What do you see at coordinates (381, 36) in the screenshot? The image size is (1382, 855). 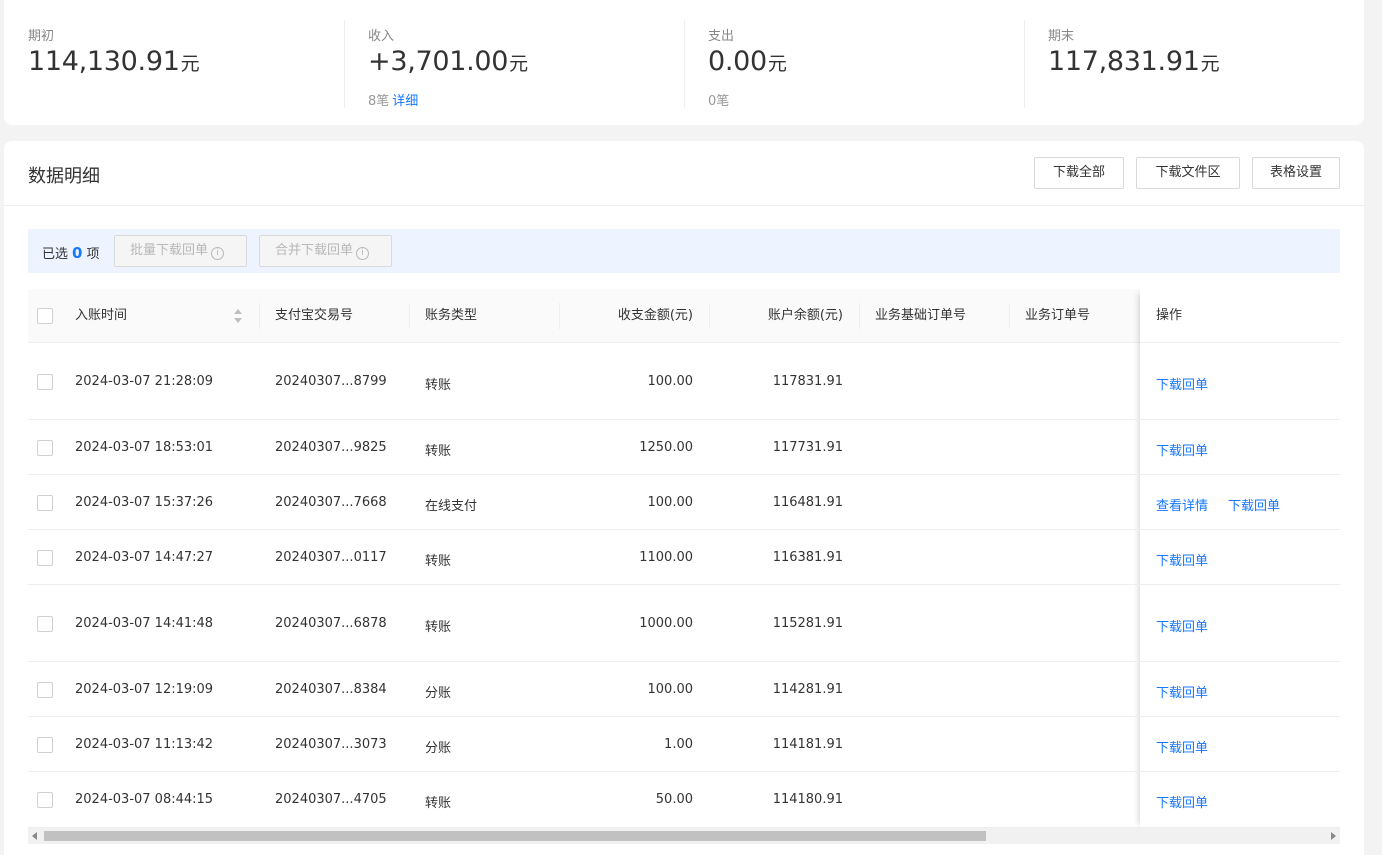 I see `income-label: 收入` at bounding box center [381, 36].